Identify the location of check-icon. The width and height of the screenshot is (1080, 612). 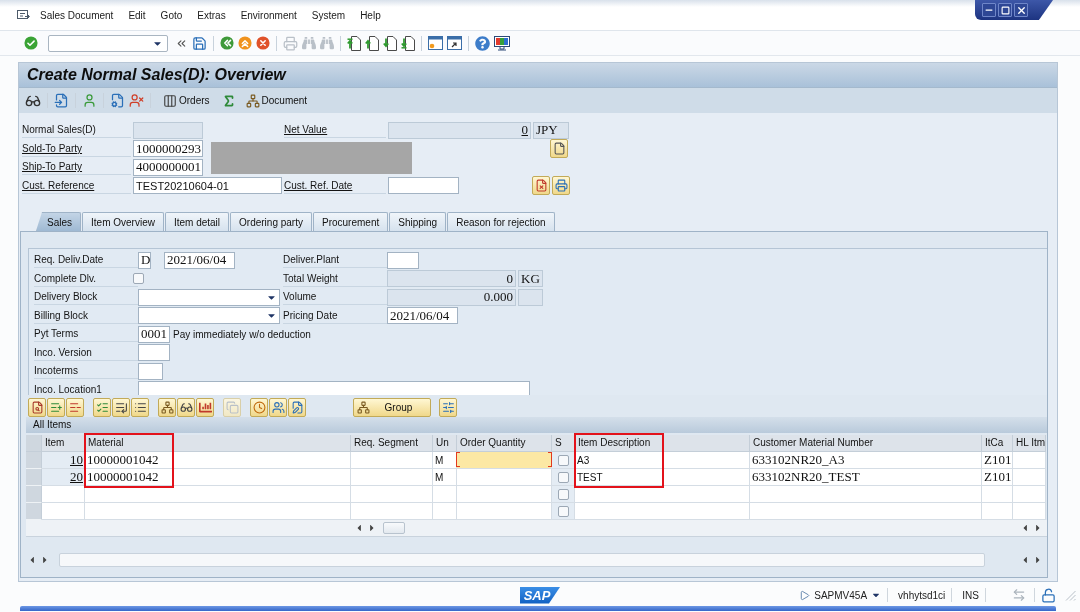
(31, 43).